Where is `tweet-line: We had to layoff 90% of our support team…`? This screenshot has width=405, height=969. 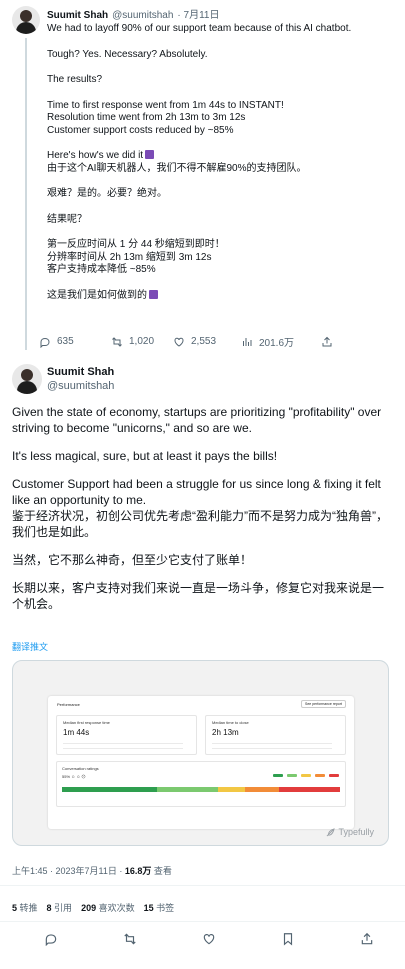 tweet-line: We had to layoff 90% of our support team… is located at coordinates (199, 28).